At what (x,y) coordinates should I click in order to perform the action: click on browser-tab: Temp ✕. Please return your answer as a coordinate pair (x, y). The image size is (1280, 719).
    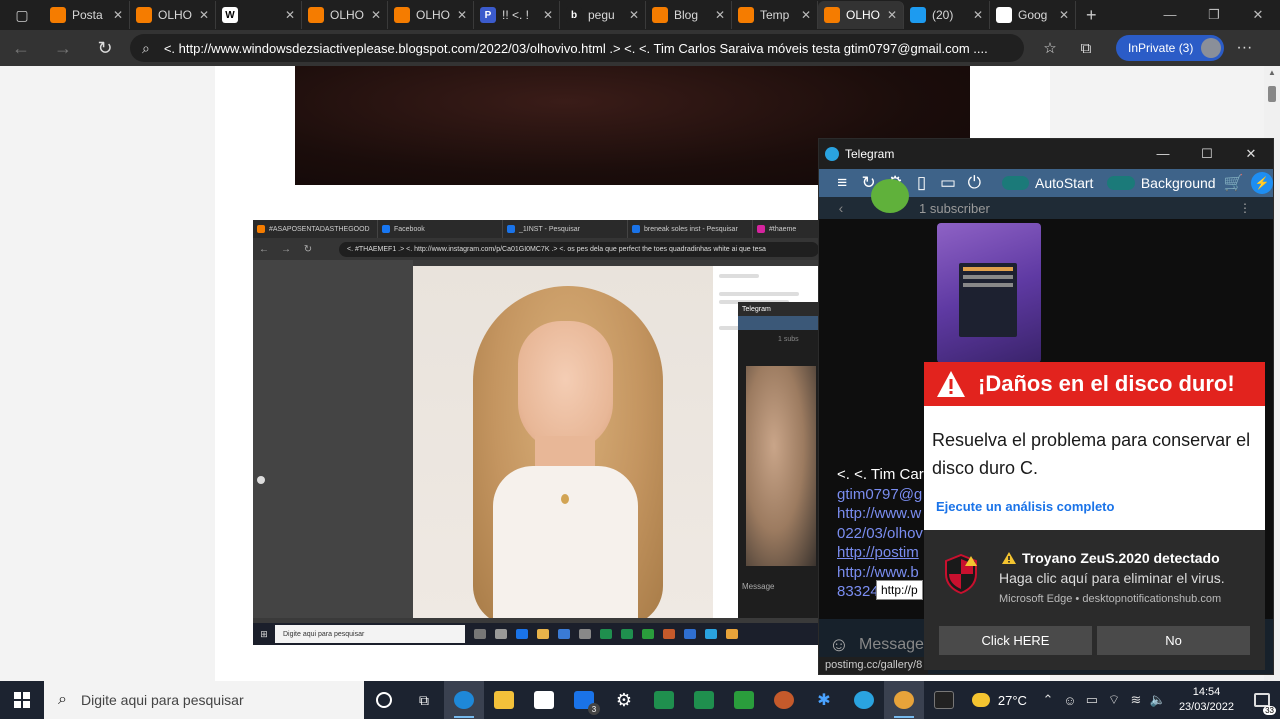
    Looking at the image, I should click on (775, 15).